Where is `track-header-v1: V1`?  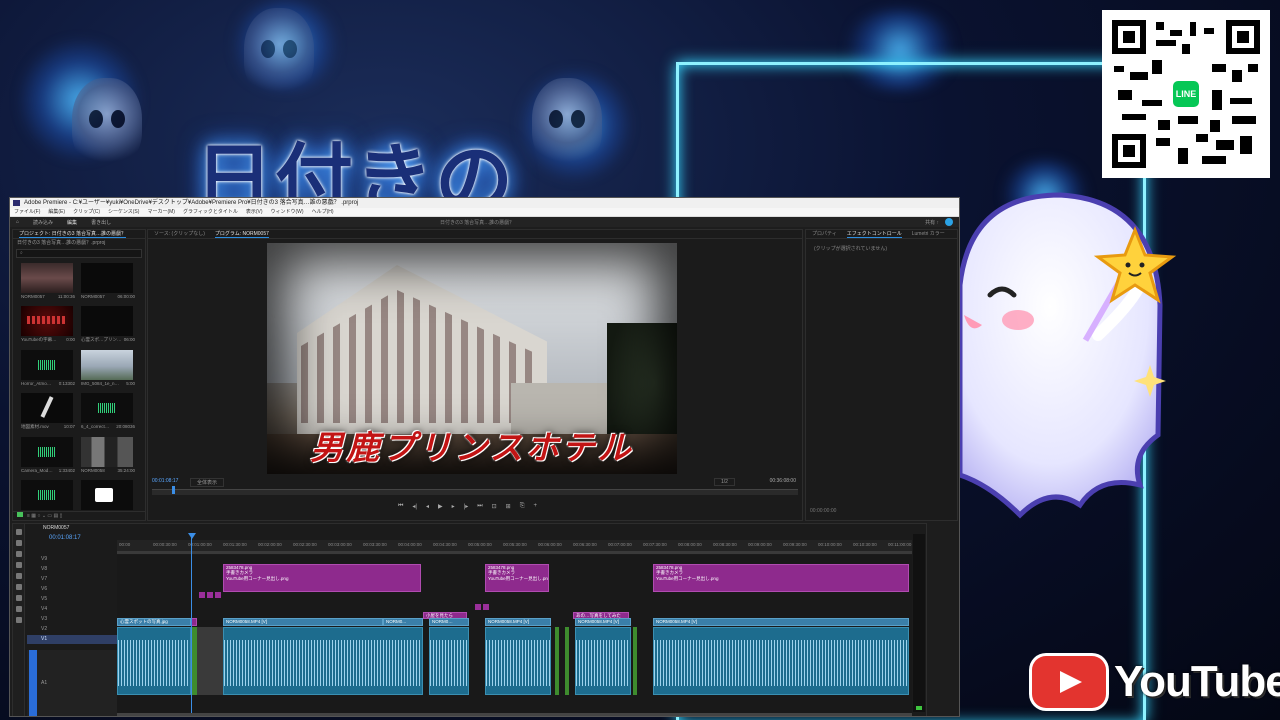
track-header-v1: V1 is located at coordinates (72, 639).